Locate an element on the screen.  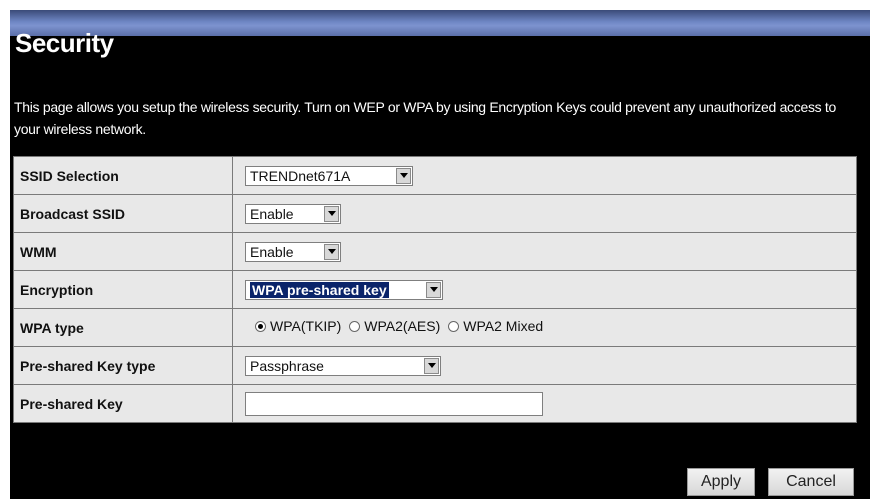
encryption-select: WPA pre-shared key is located at coordinates (344, 289).